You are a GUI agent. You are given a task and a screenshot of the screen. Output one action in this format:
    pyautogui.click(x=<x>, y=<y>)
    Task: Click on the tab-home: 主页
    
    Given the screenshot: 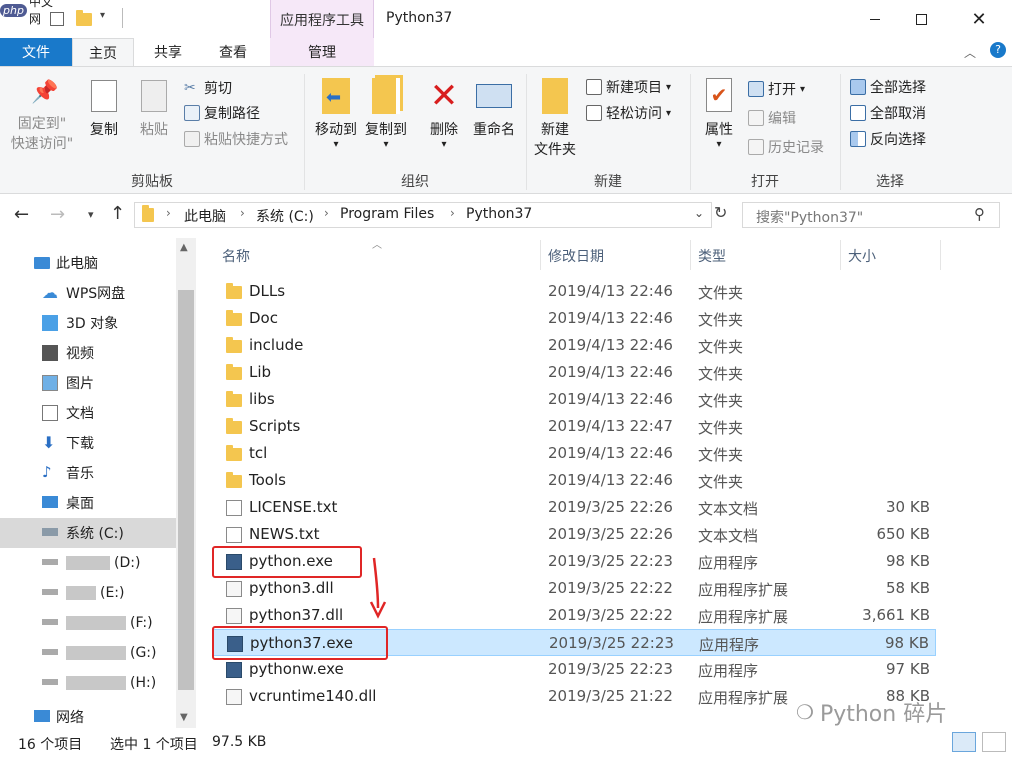 What is the action you would take?
    pyautogui.click(x=103, y=52)
    